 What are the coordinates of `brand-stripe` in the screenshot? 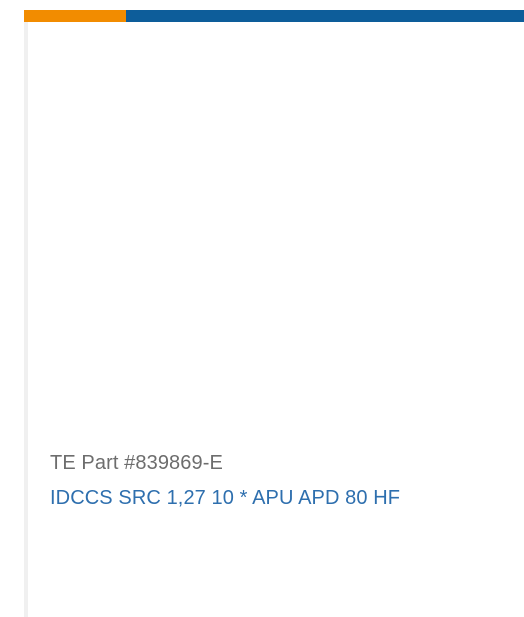 It's located at (325, 16).